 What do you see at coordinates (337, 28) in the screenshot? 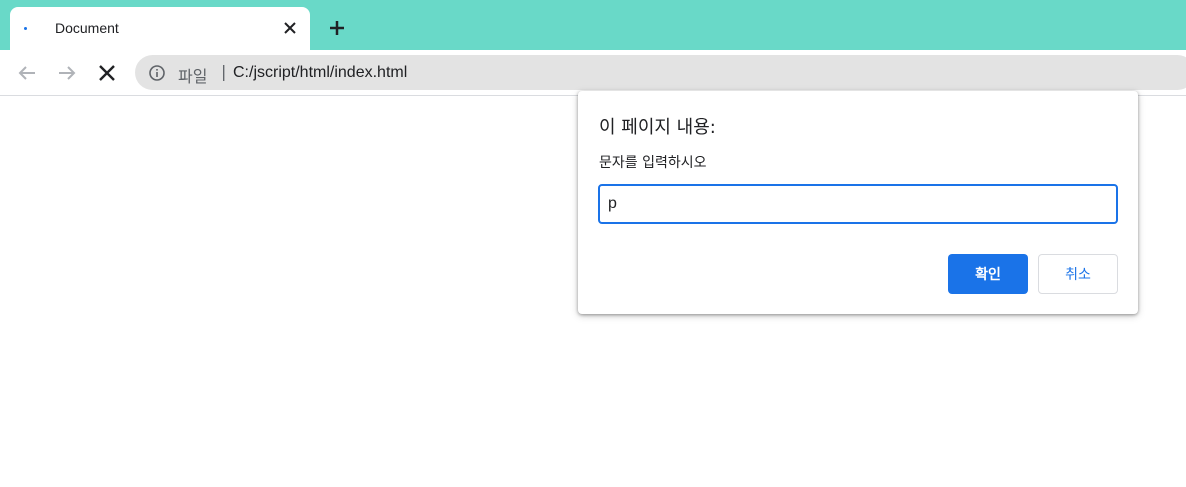
I see `new-tab-plus-icon` at bounding box center [337, 28].